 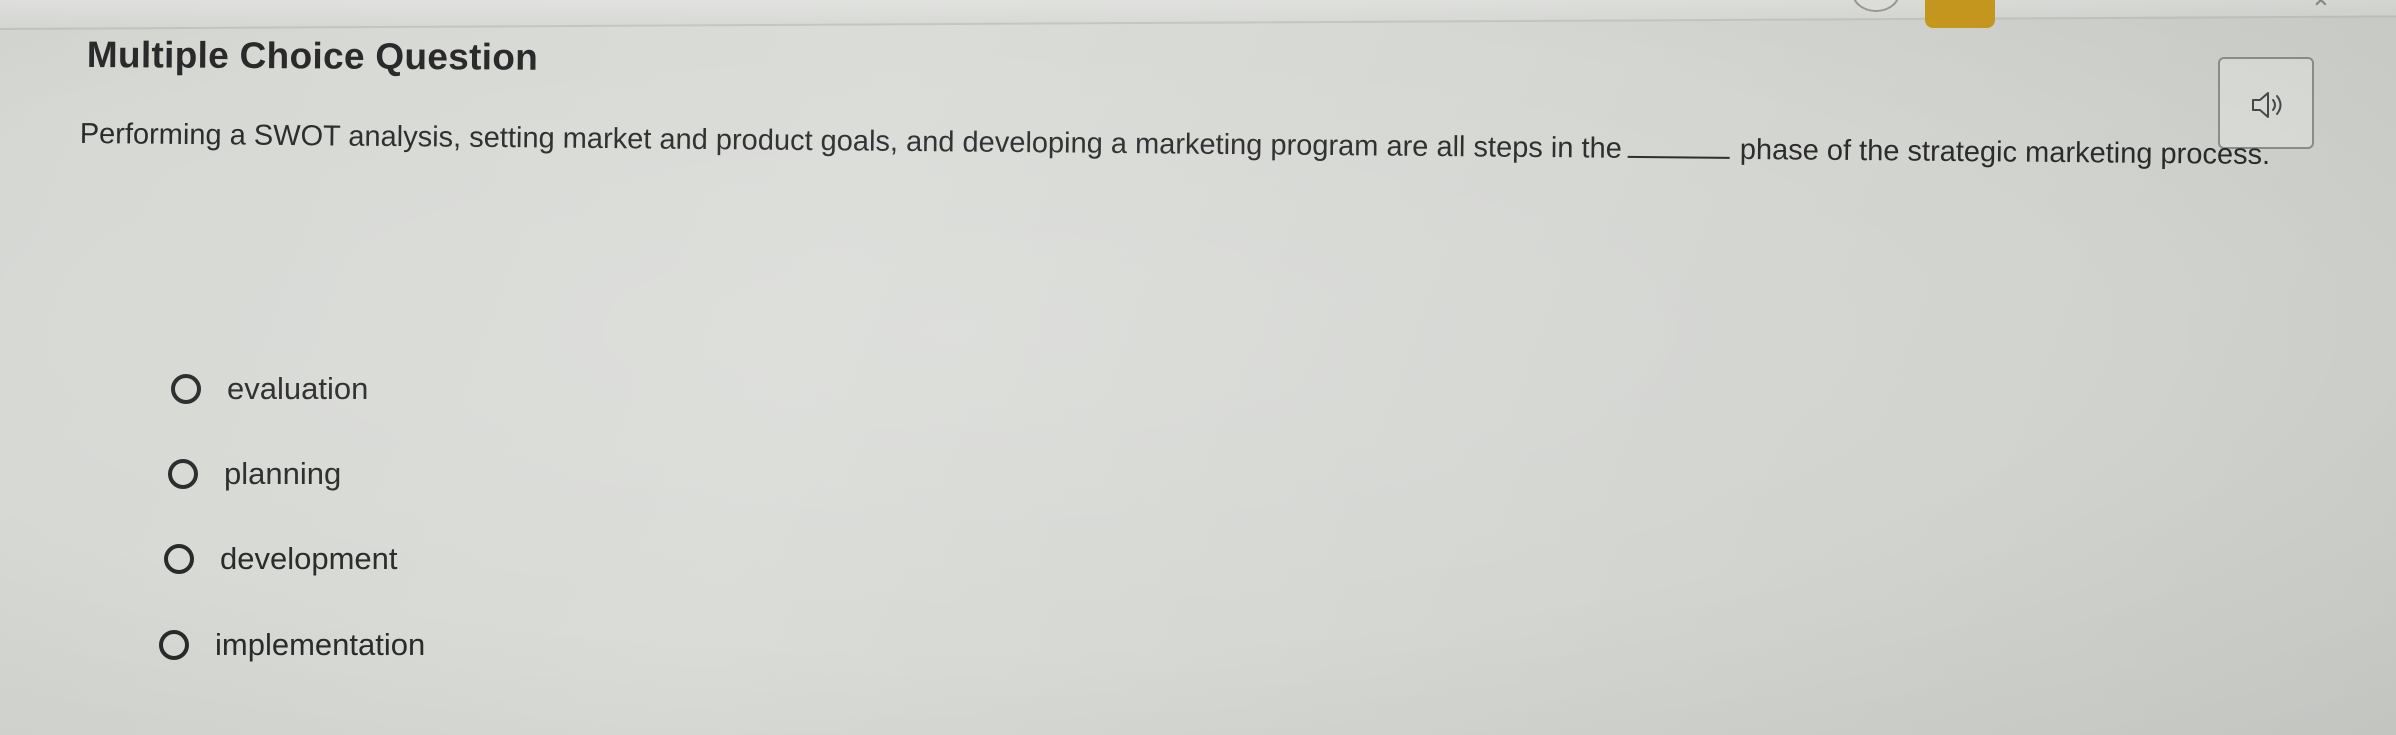 I want to click on answer-option-development: development, so click(x=281, y=559).